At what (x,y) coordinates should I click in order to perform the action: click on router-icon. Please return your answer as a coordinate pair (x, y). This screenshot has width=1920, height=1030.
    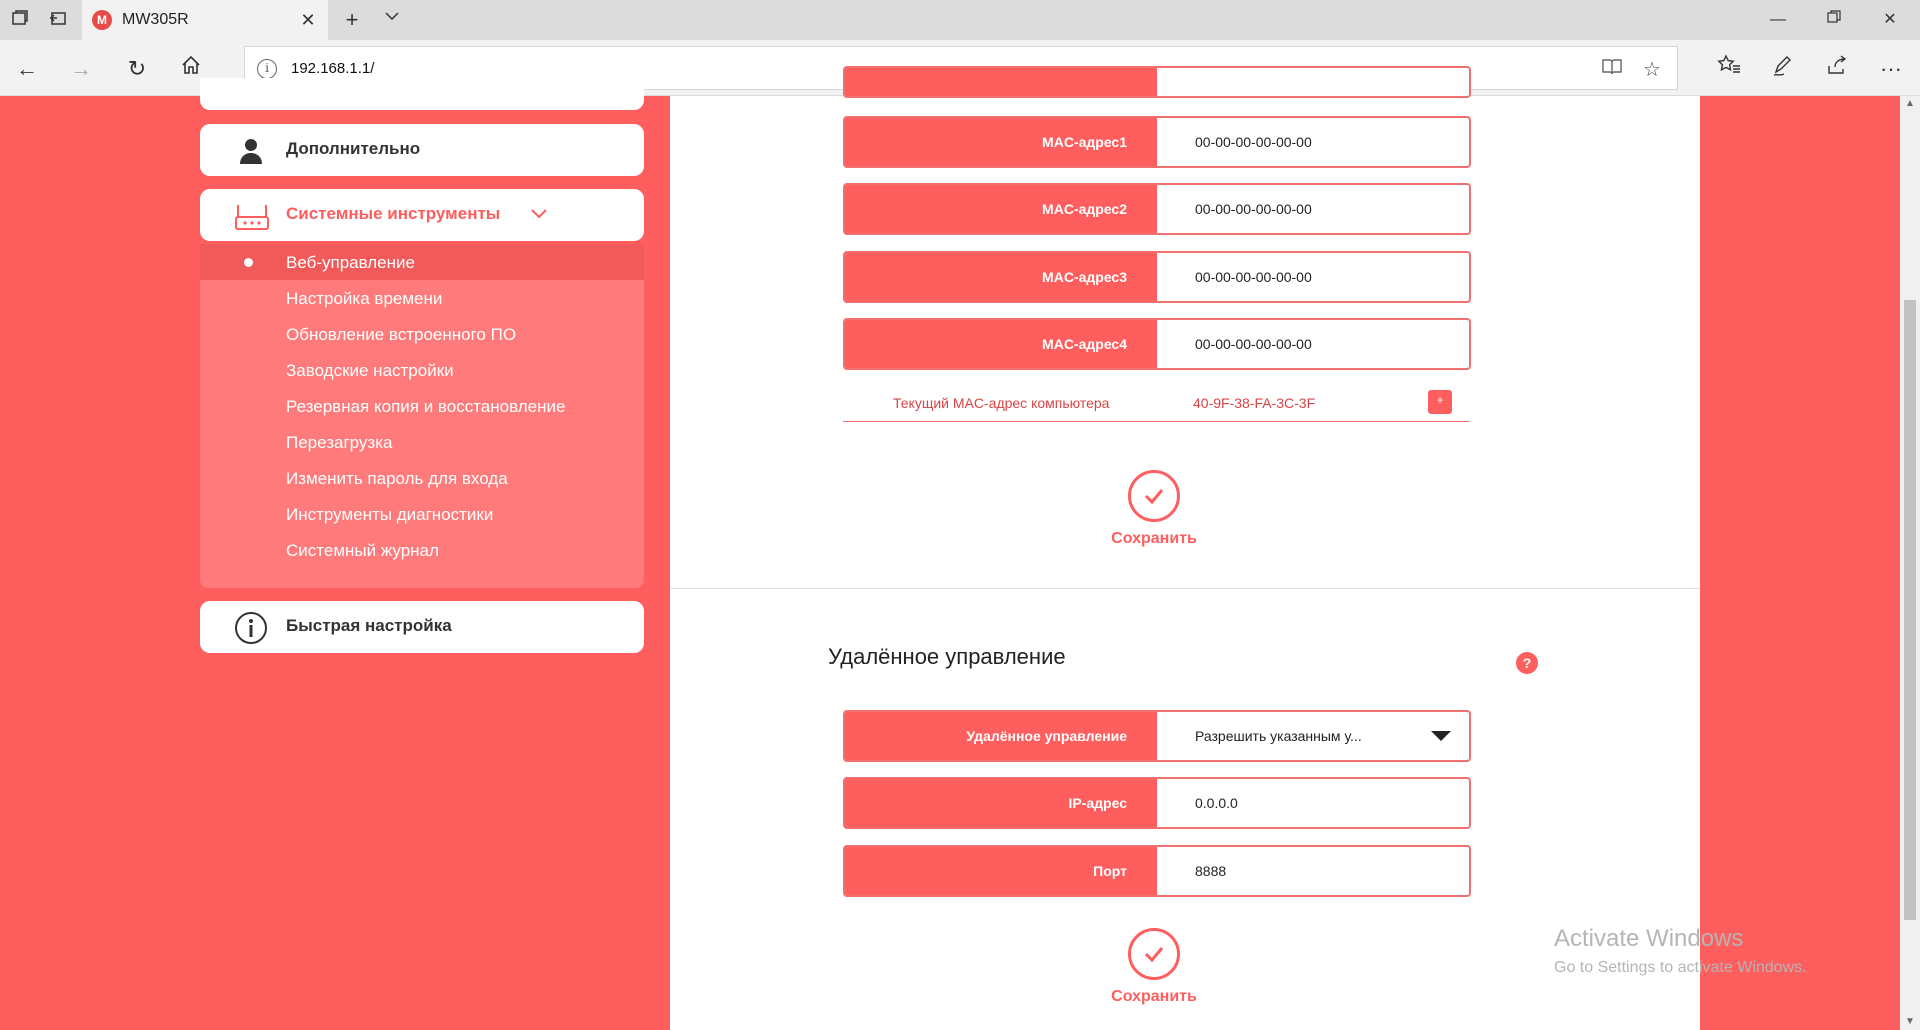
    Looking at the image, I should click on (251, 216).